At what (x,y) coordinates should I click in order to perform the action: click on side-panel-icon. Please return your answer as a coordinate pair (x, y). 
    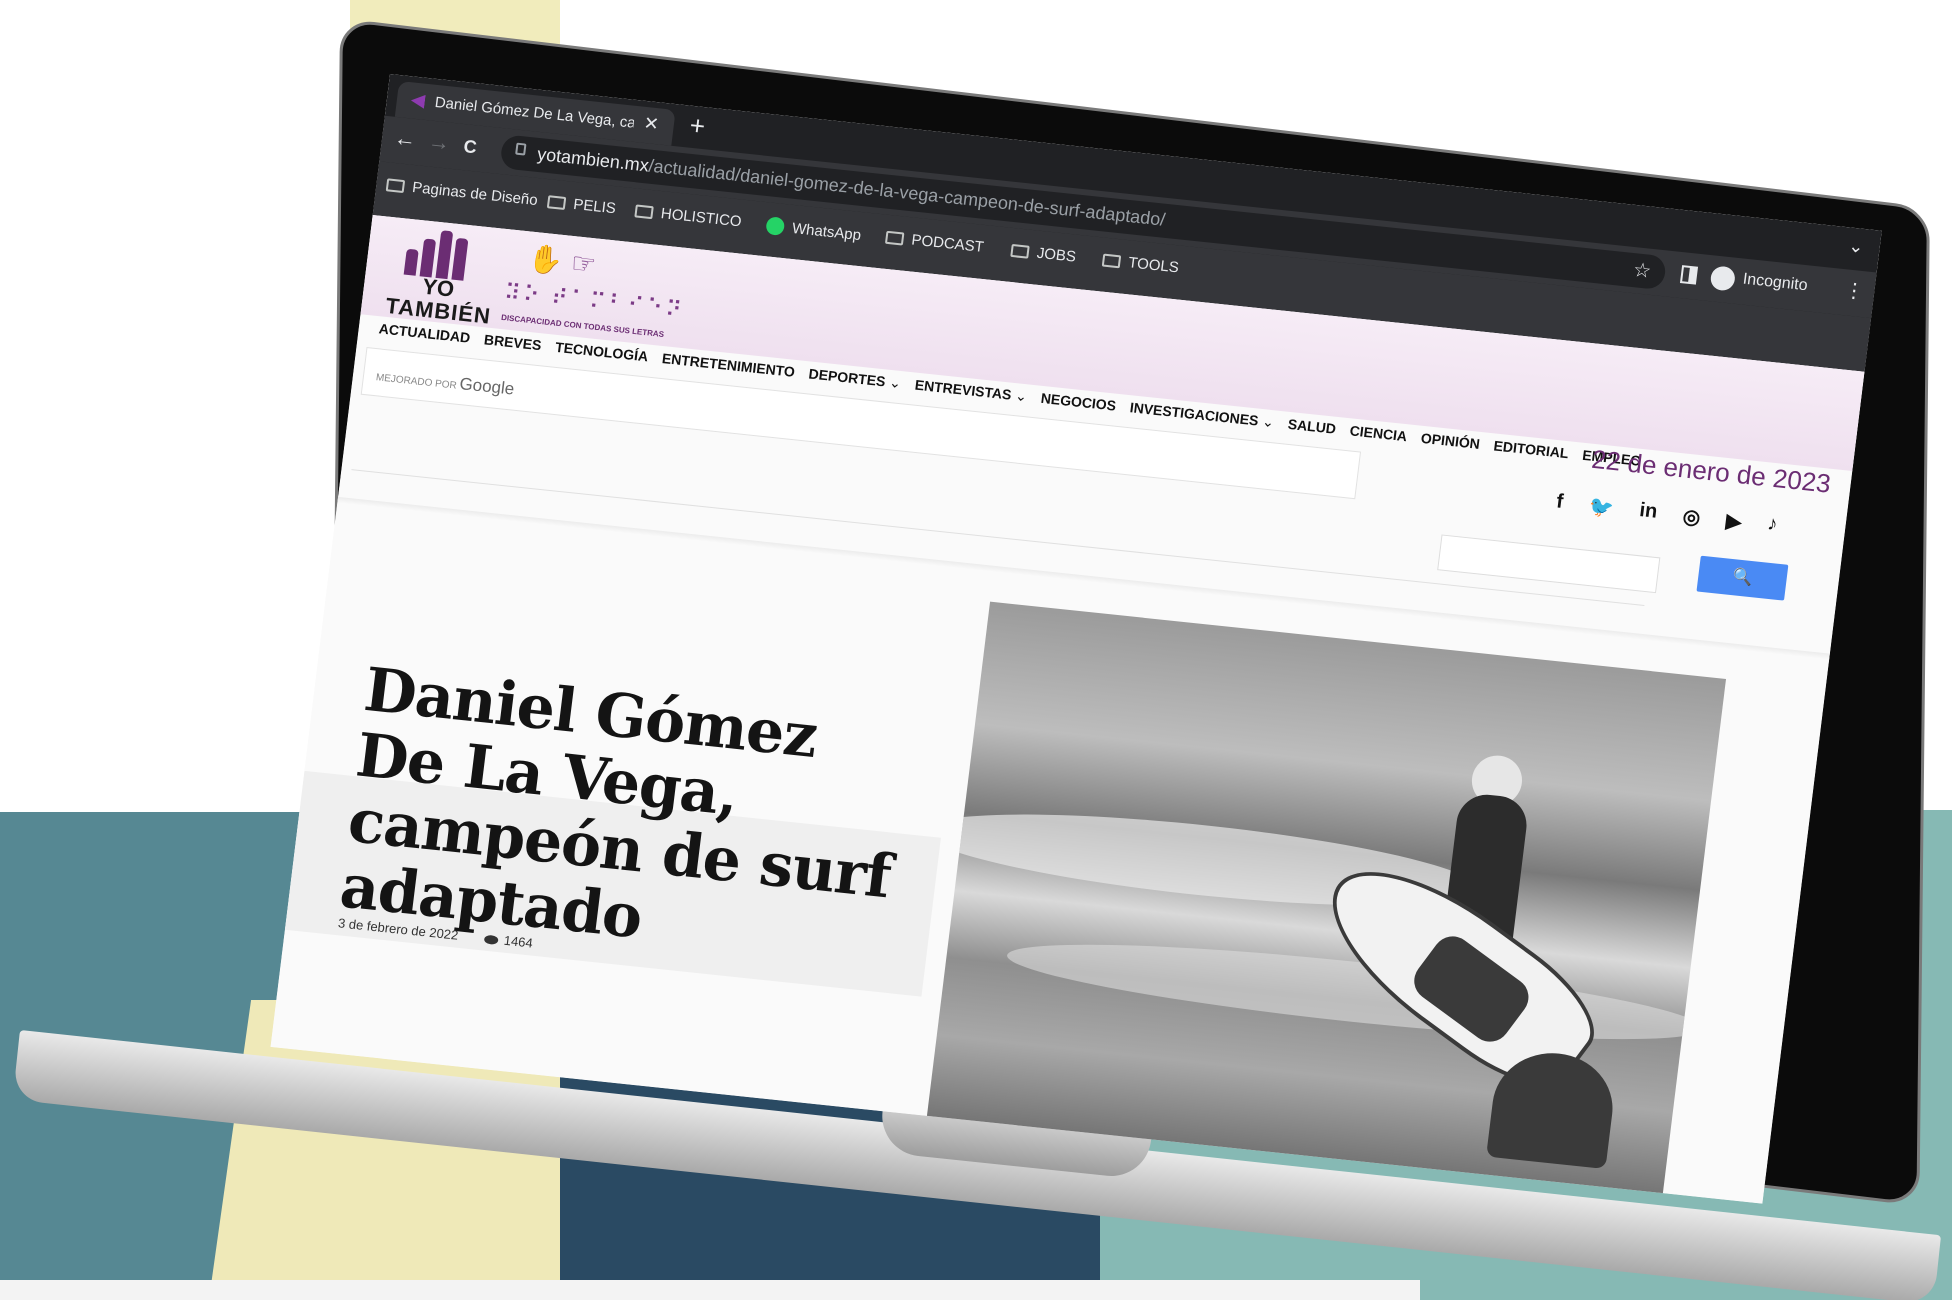
    Looking at the image, I should click on (1689, 275).